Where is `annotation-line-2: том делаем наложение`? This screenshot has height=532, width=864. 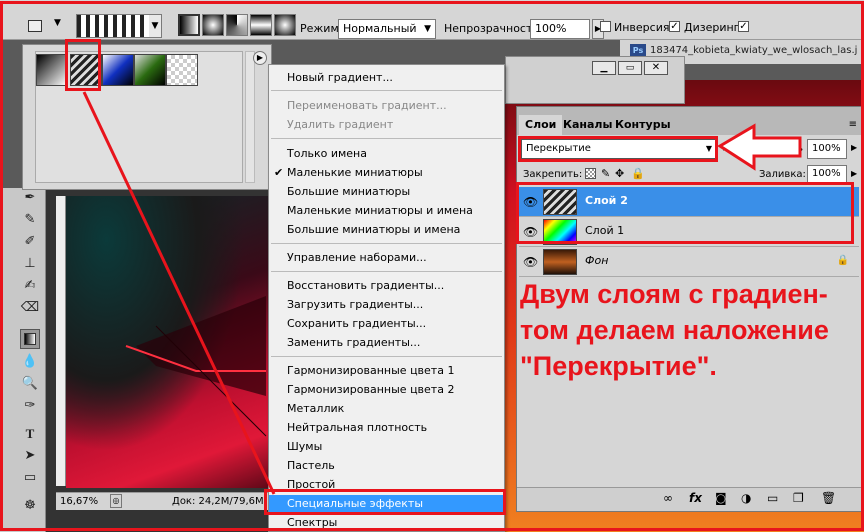
annotation-line-2: том делаем наложение is located at coordinates (674, 330).